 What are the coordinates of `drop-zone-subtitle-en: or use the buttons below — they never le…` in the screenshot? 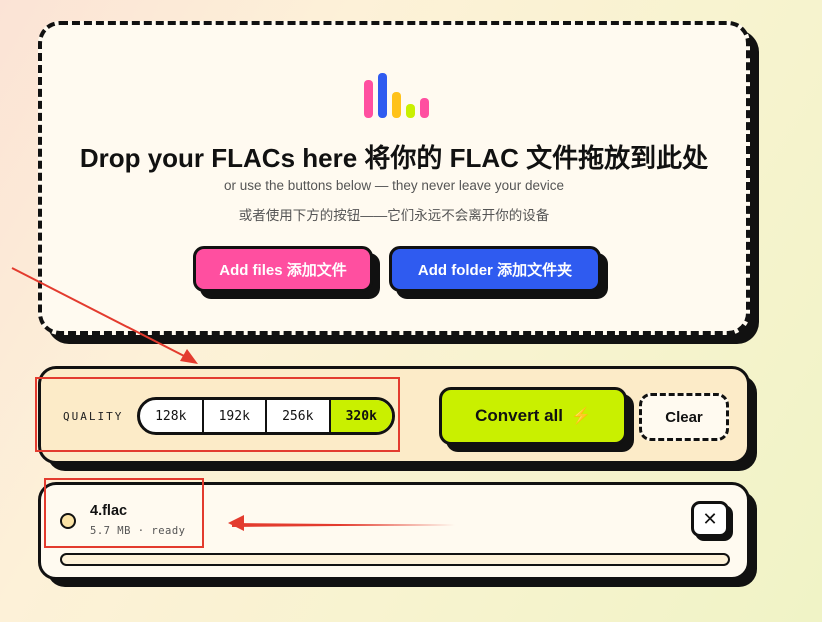 It's located at (394, 185).